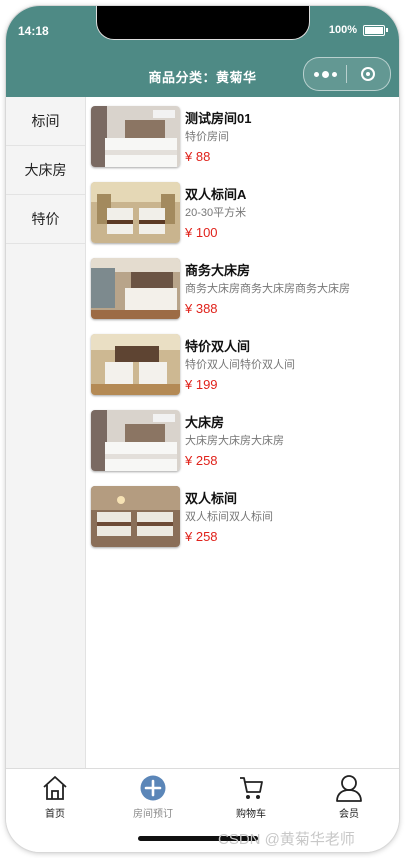 Image resolution: width=405 pixels, height=858 pixels. I want to click on list-item: 特价双人间 特价双人间特价双人间 ¥ 199, so click(242, 367).